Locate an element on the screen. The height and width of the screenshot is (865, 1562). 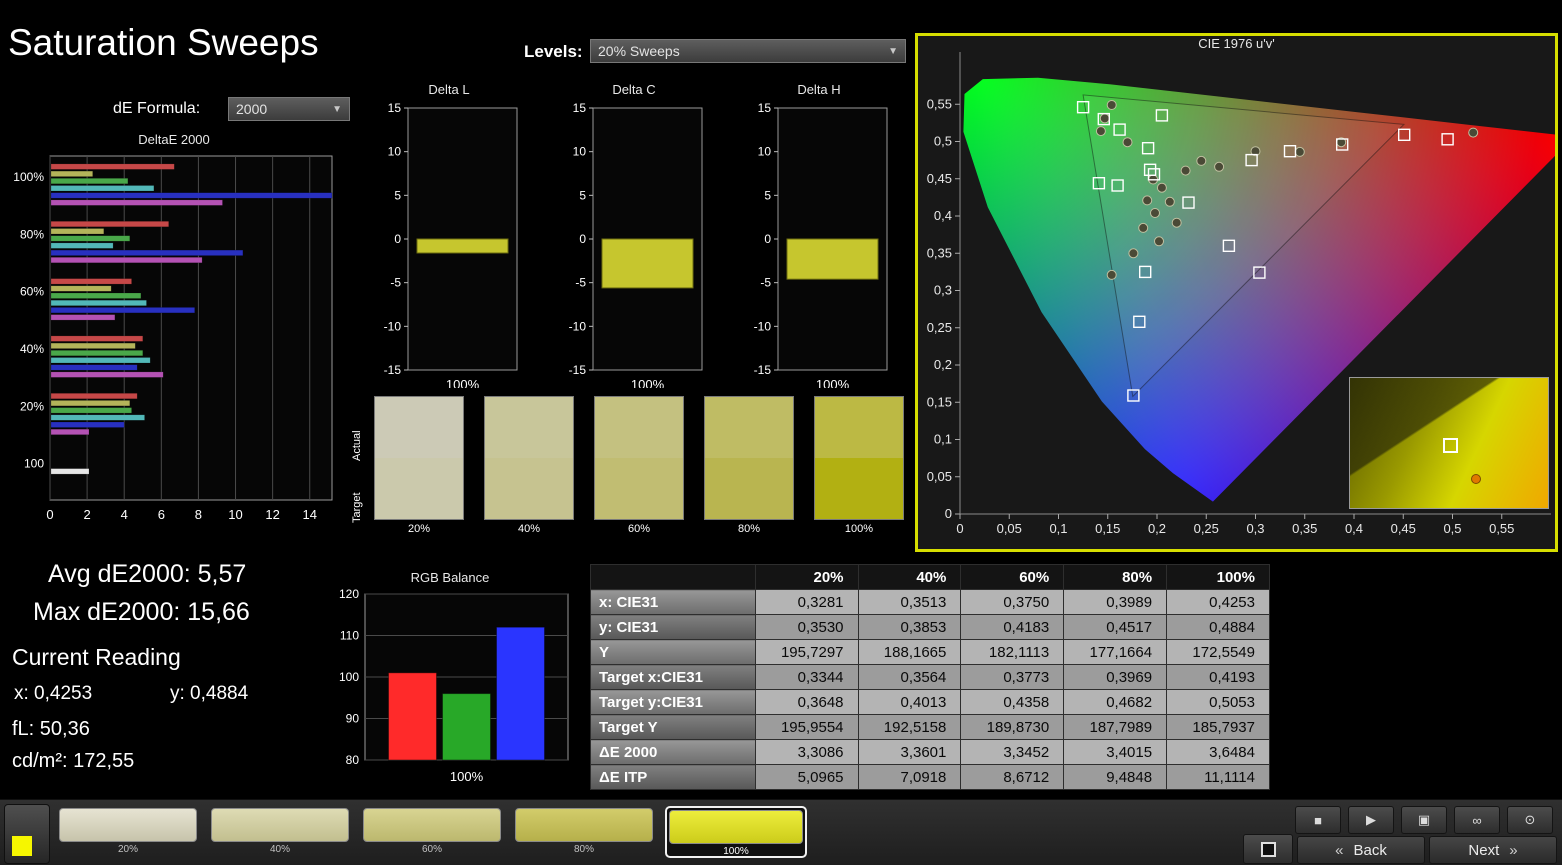
inset-measurement-marker is located at coordinates (1475, 479).